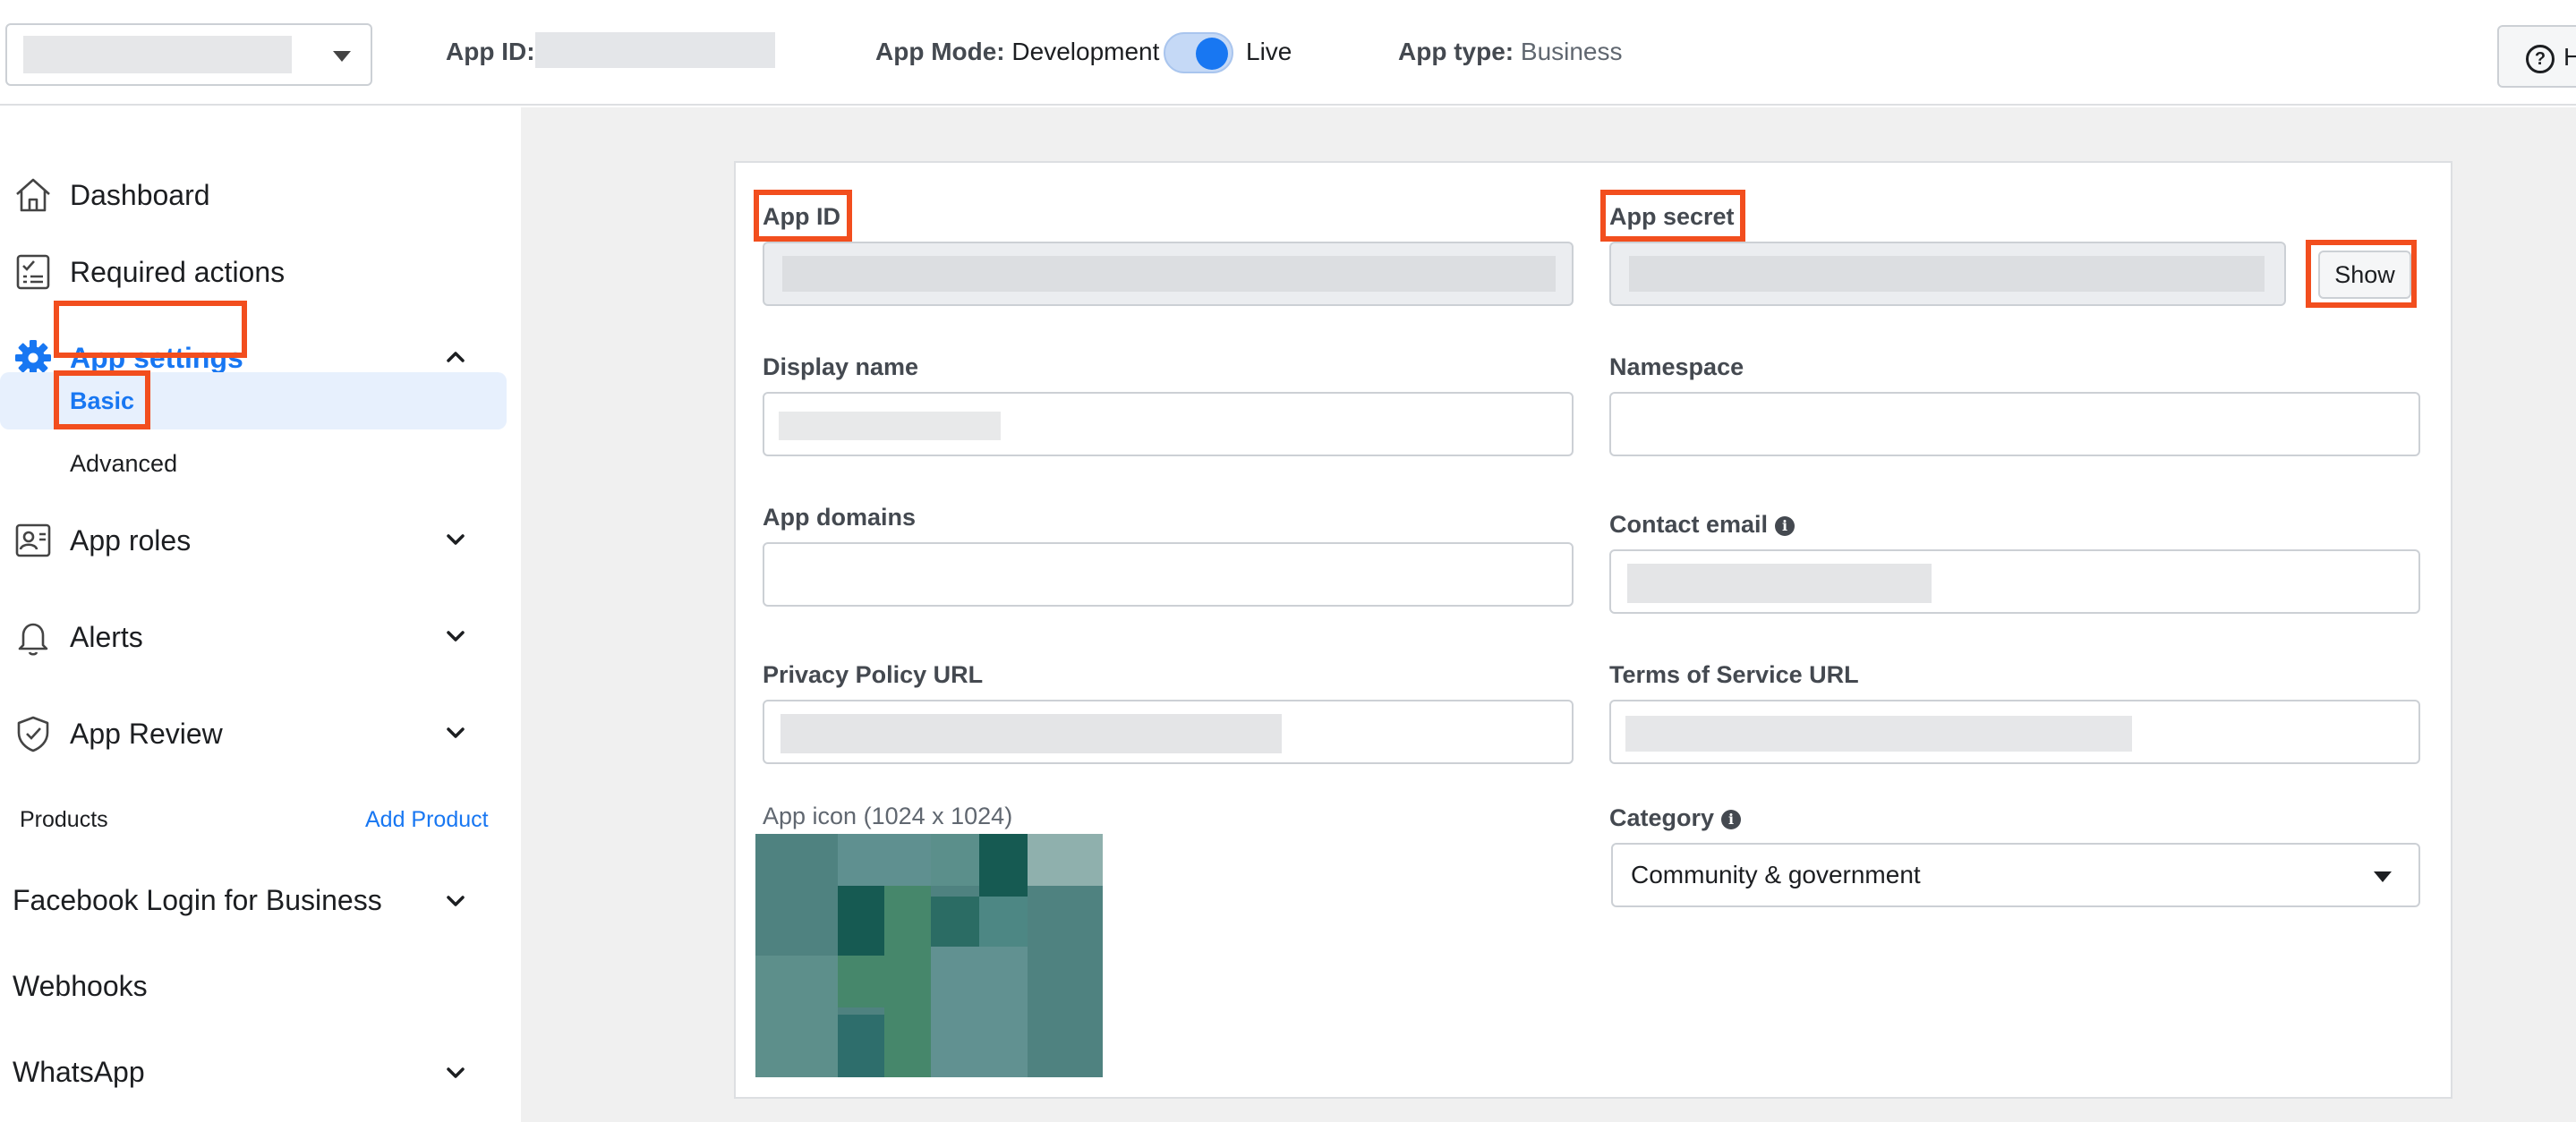  I want to click on app-selector-dropdown, so click(188, 54).